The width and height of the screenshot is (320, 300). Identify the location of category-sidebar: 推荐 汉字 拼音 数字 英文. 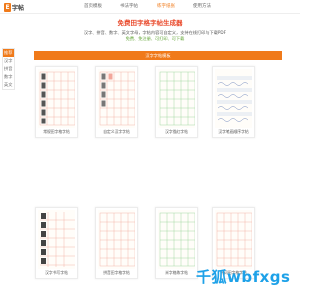
(8, 69).